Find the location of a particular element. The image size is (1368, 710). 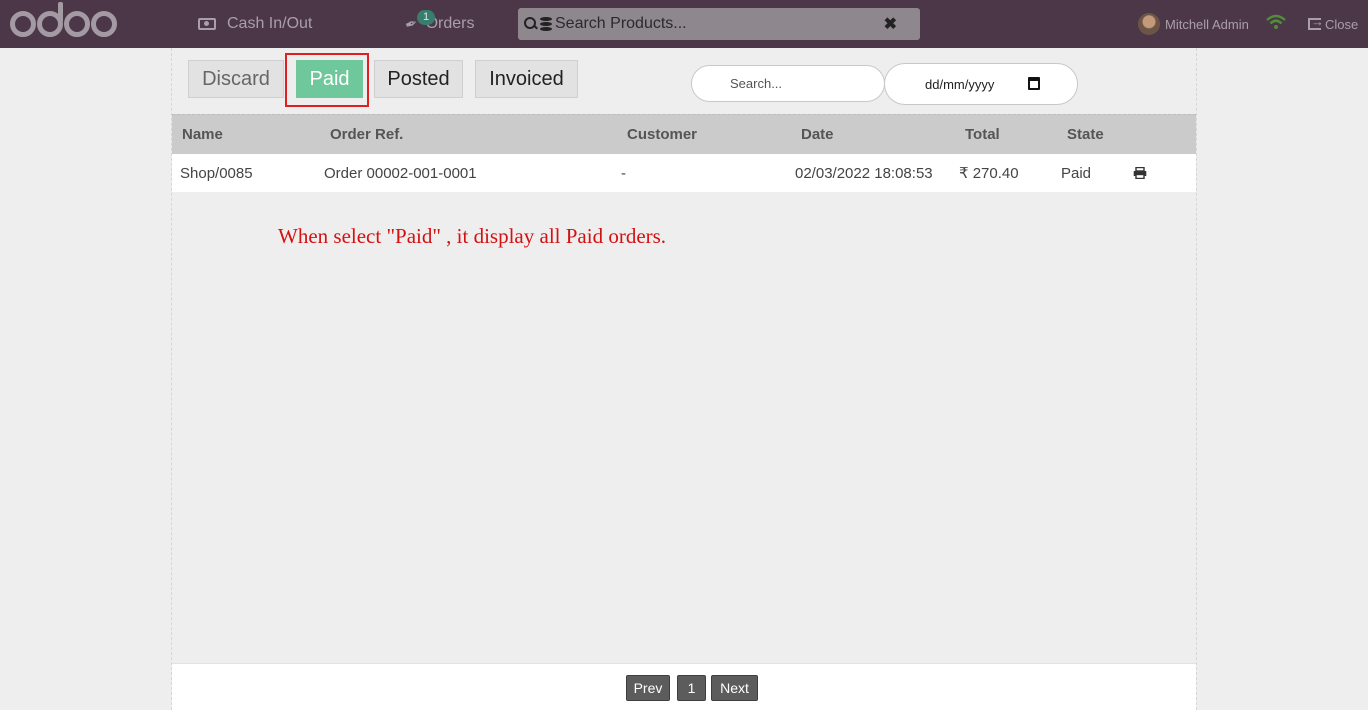

posted-filter-button: Posted is located at coordinates (418, 79).